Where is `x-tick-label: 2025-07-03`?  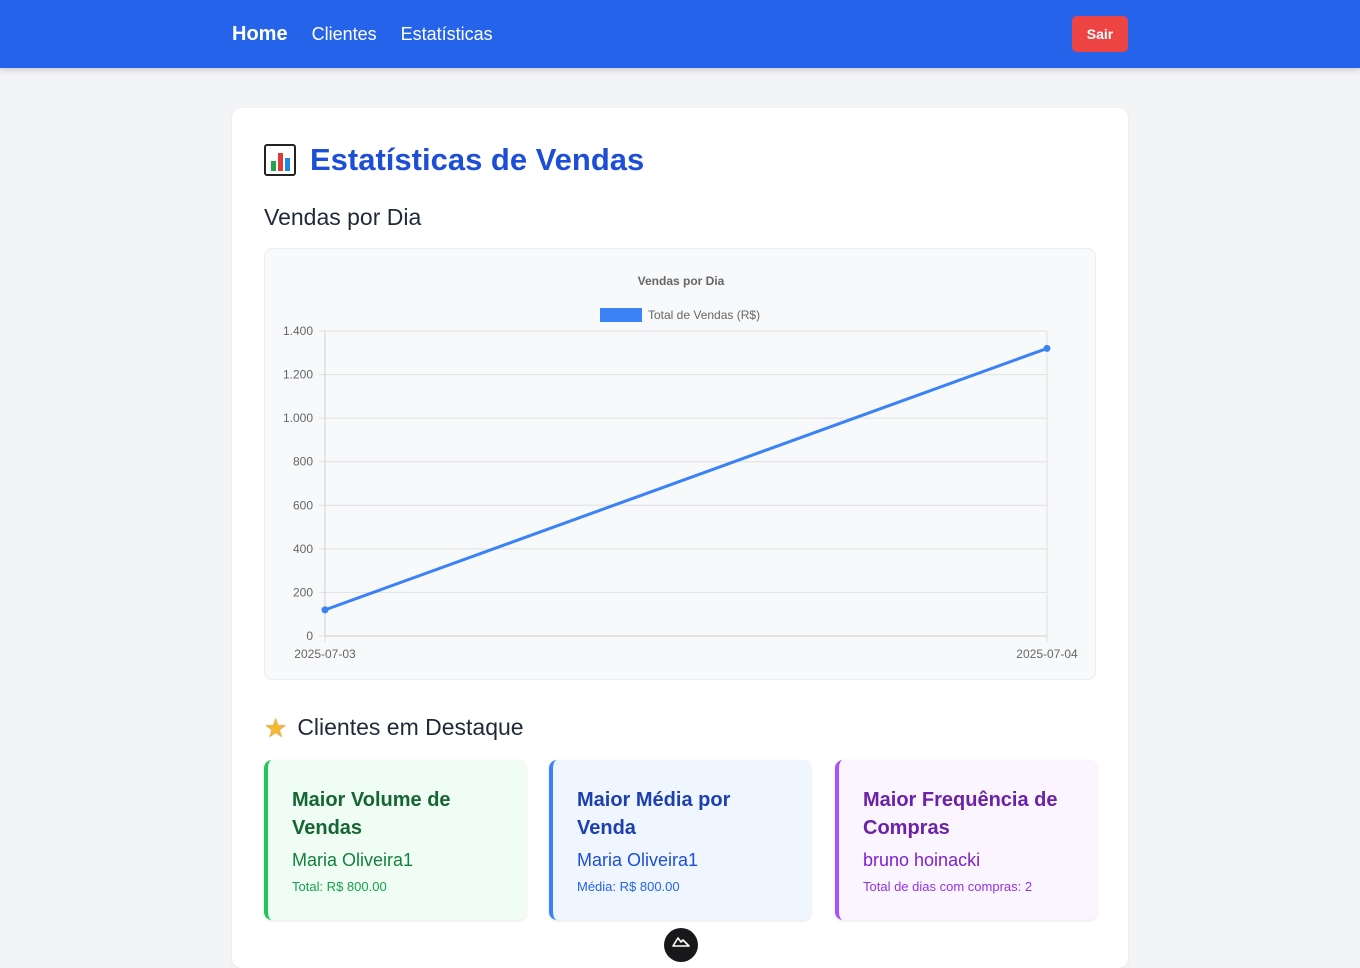 x-tick-label: 2025-07-03 is located at coordinates (325, 654).